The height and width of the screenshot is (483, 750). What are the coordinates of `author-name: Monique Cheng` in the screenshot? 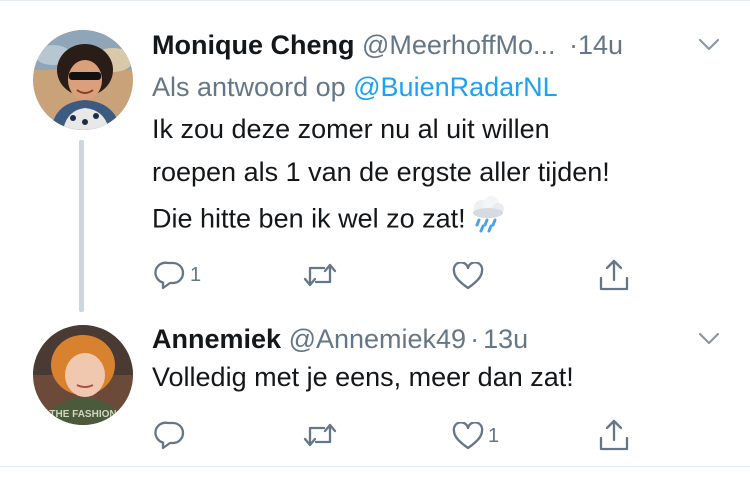 It's located at (253, 45).